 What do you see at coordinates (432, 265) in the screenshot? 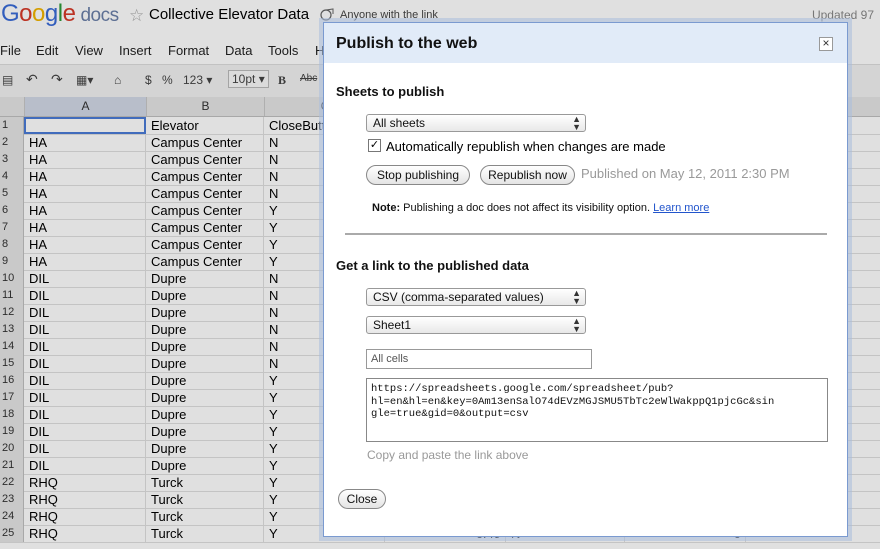
I see `link-heading: Get a link to the published data` at bounding box center [432, 265].